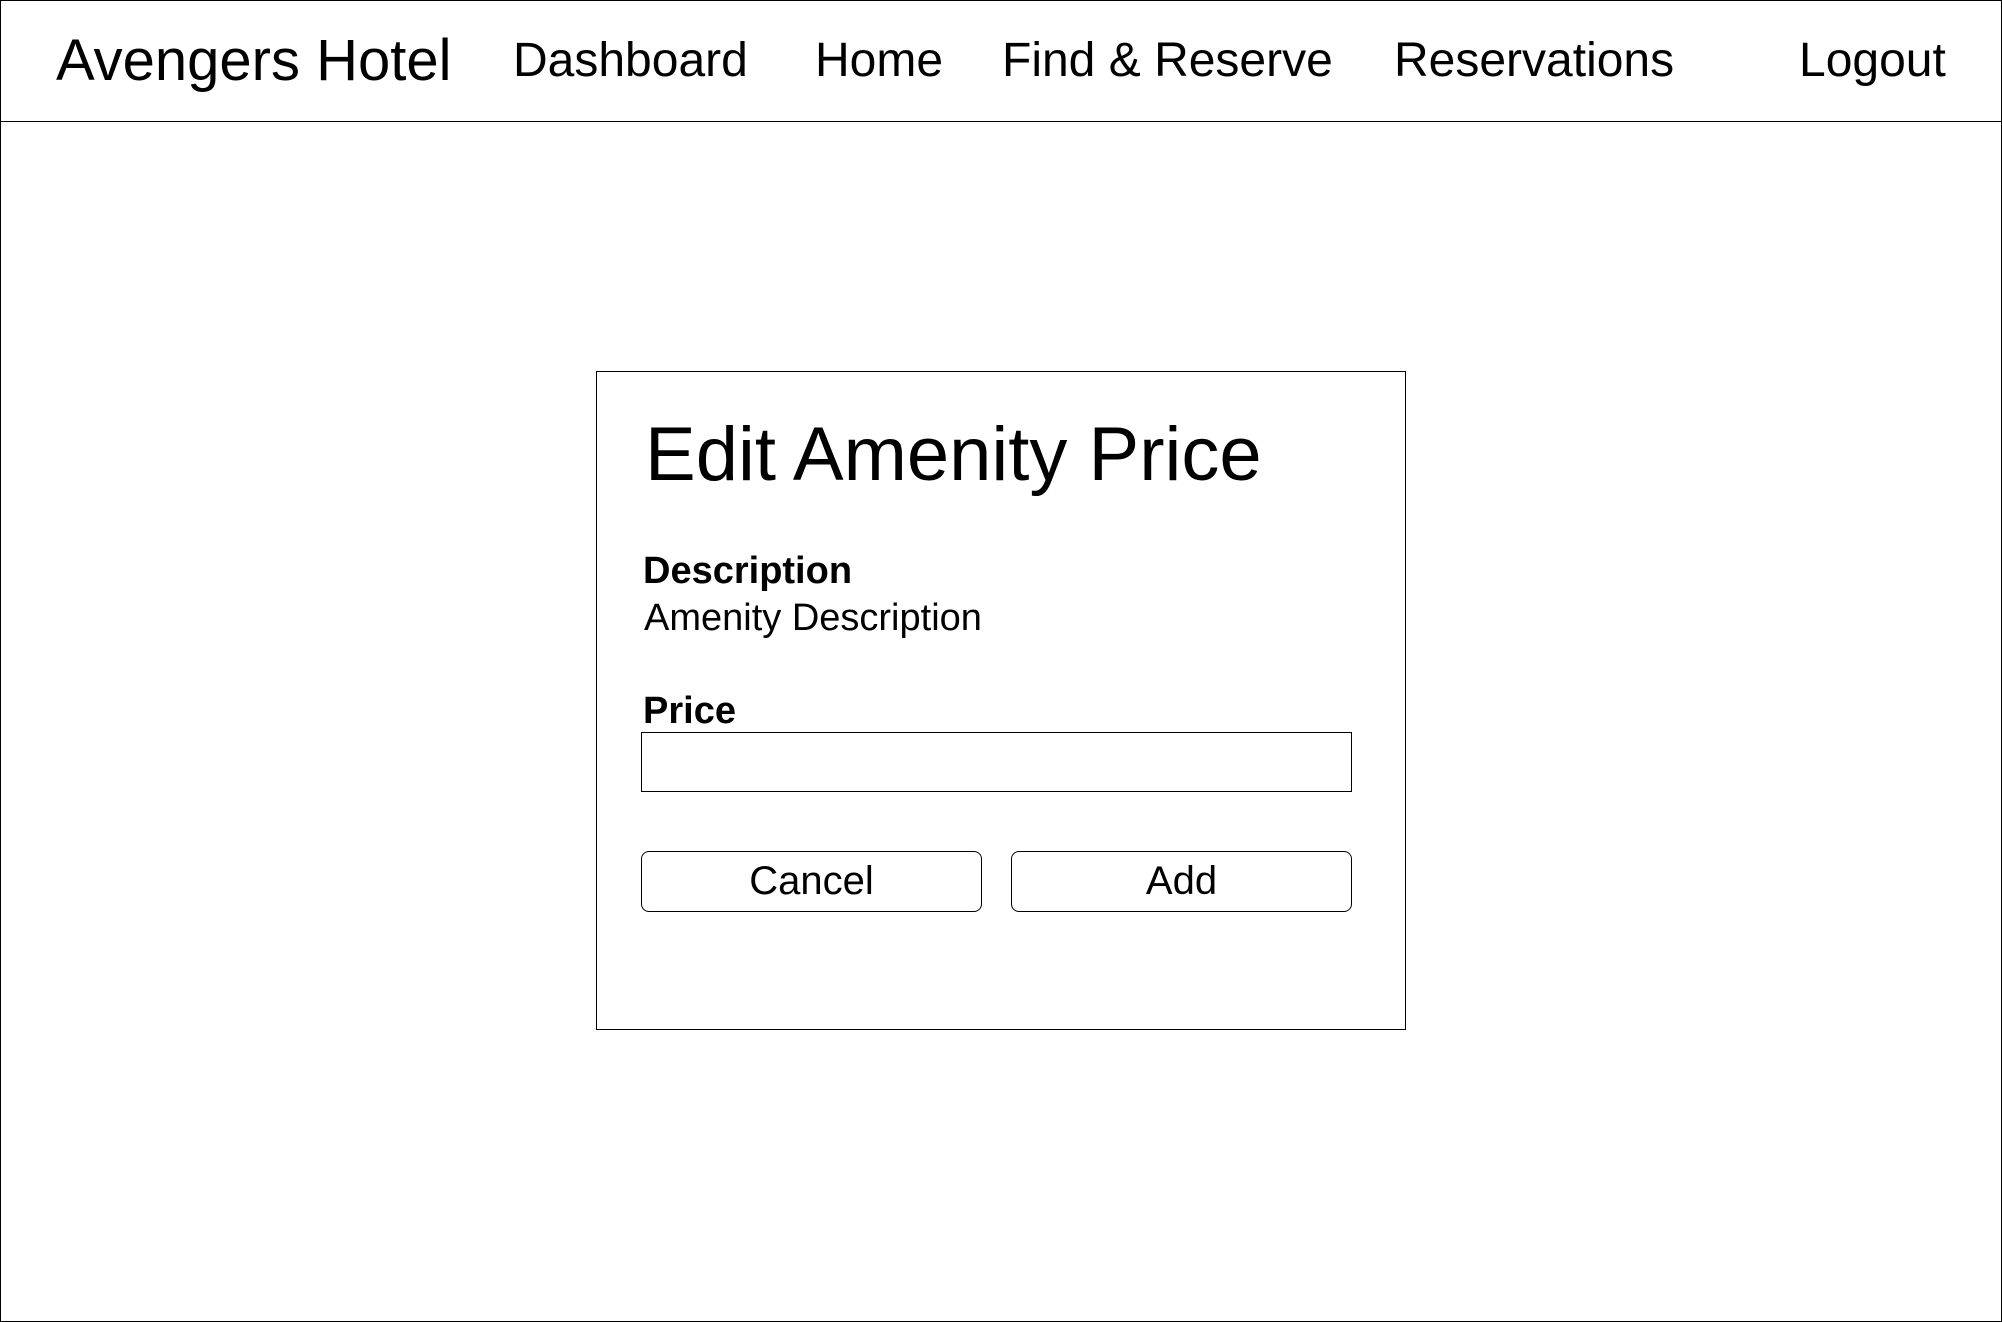 This screenshot has height=1322, width=2002. Describe the element at coordinates (811, 881) in the screenshot. I see `cancel-button: Cancel` at that location.